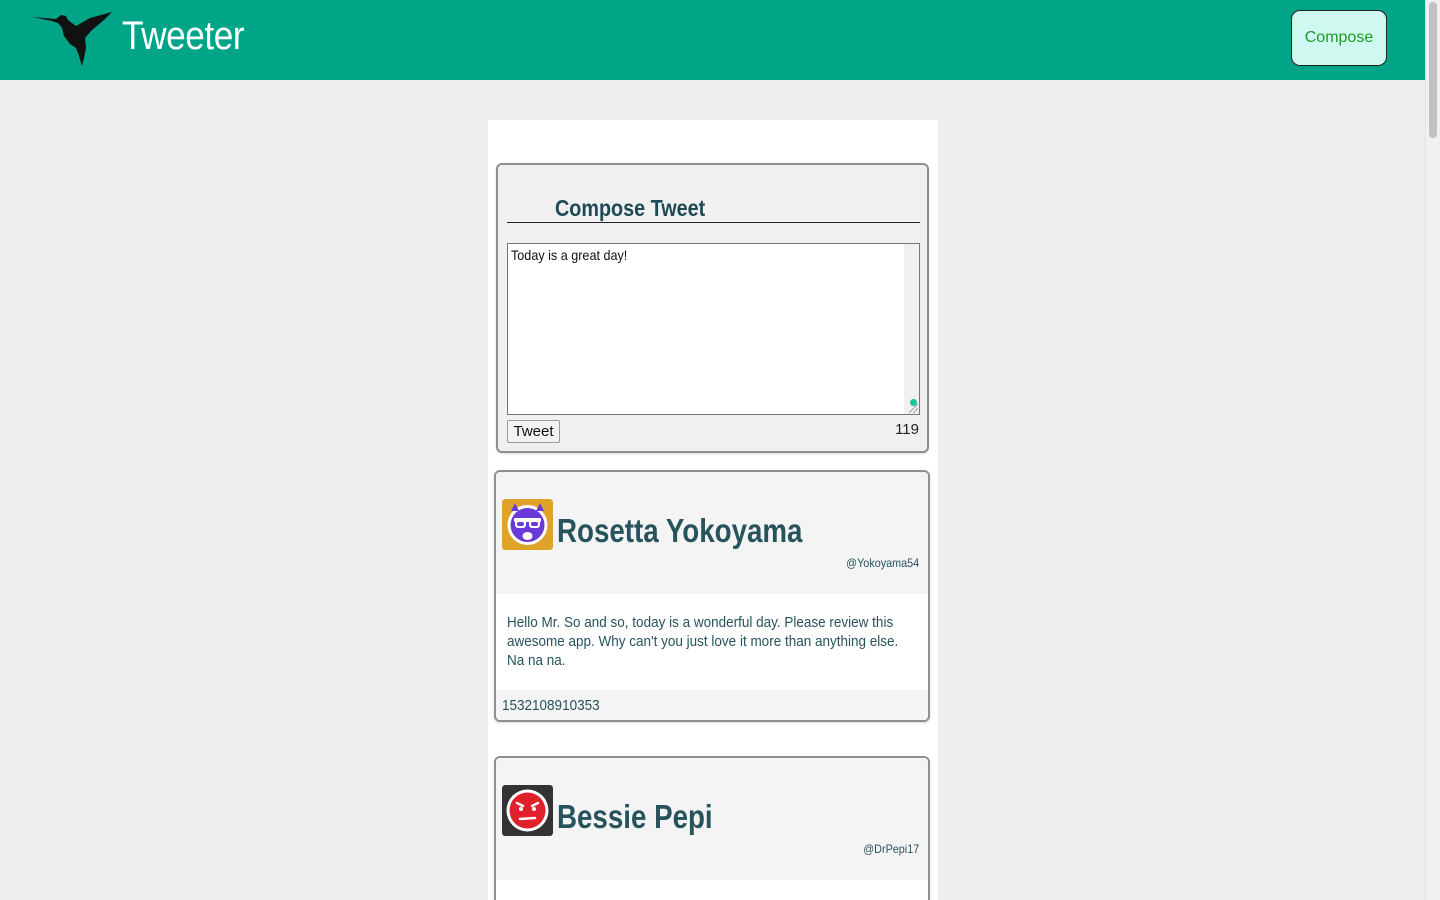 The height and width of the screenshot is (900, 1440). What do you see at coordinates (679, 531) in the screenshot?
I see `author-name: Rosetta Yokoyama` at bounding box center [679, 531].